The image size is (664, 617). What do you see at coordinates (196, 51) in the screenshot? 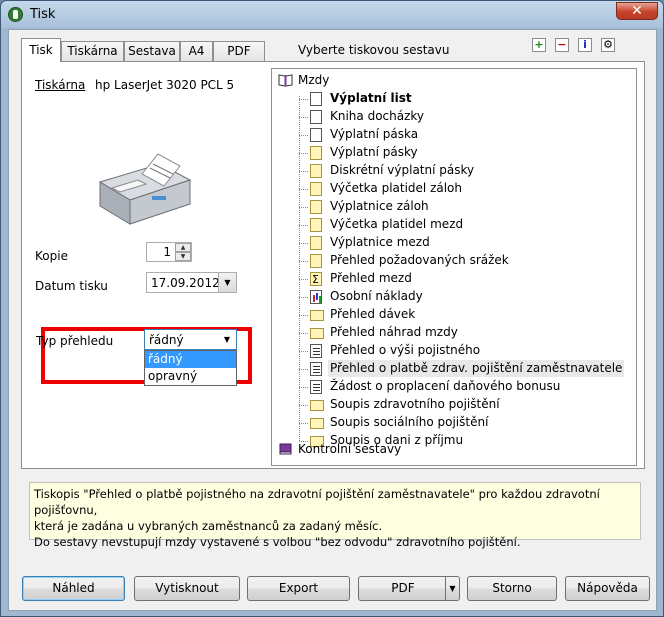
I see `tab-a4: A4` at bounding box center [196, 51].